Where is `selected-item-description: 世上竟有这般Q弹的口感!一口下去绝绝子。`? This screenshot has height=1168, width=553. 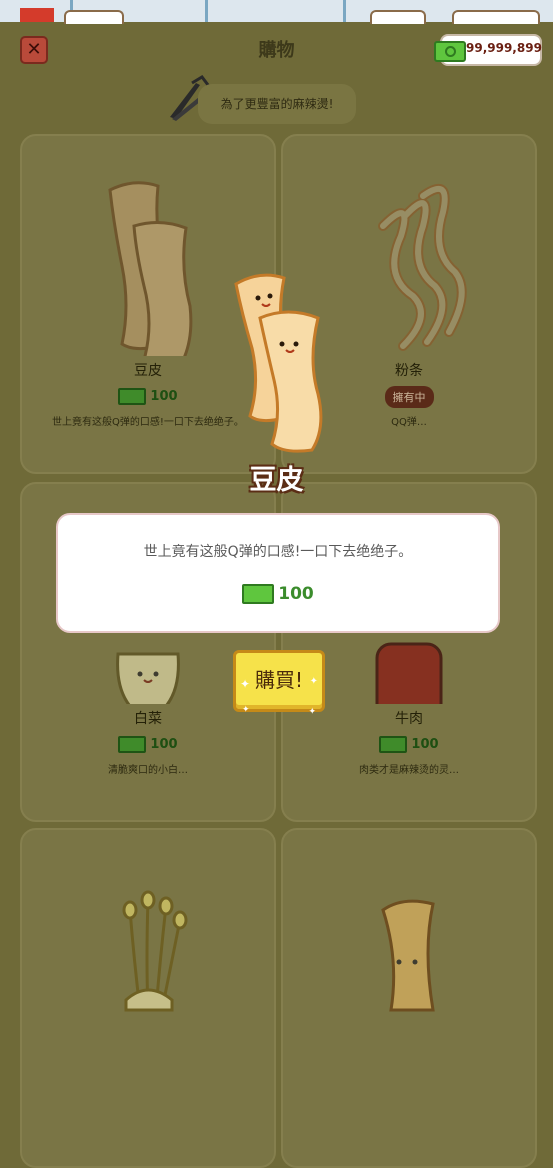 selected-item-description: 世上竟有这般Q弹的口感!一口下去绝绝子。 is located at coordinates (278, 552).